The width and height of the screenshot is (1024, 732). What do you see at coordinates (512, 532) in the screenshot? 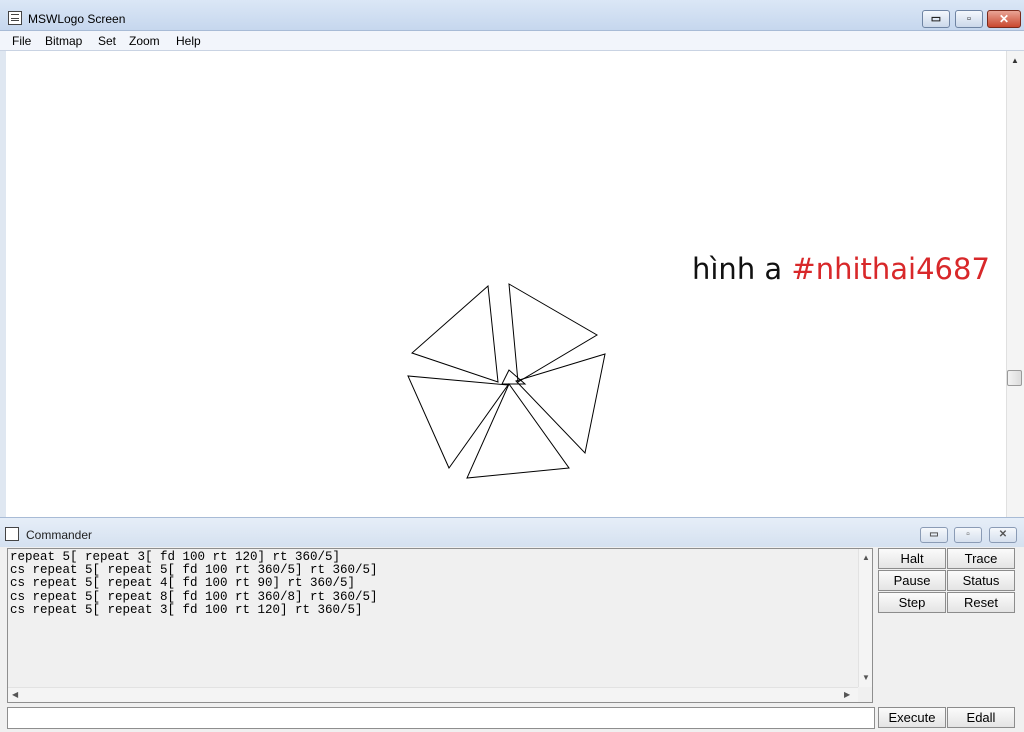
I see `commander-title-bar` at bounding box center [512, 532].